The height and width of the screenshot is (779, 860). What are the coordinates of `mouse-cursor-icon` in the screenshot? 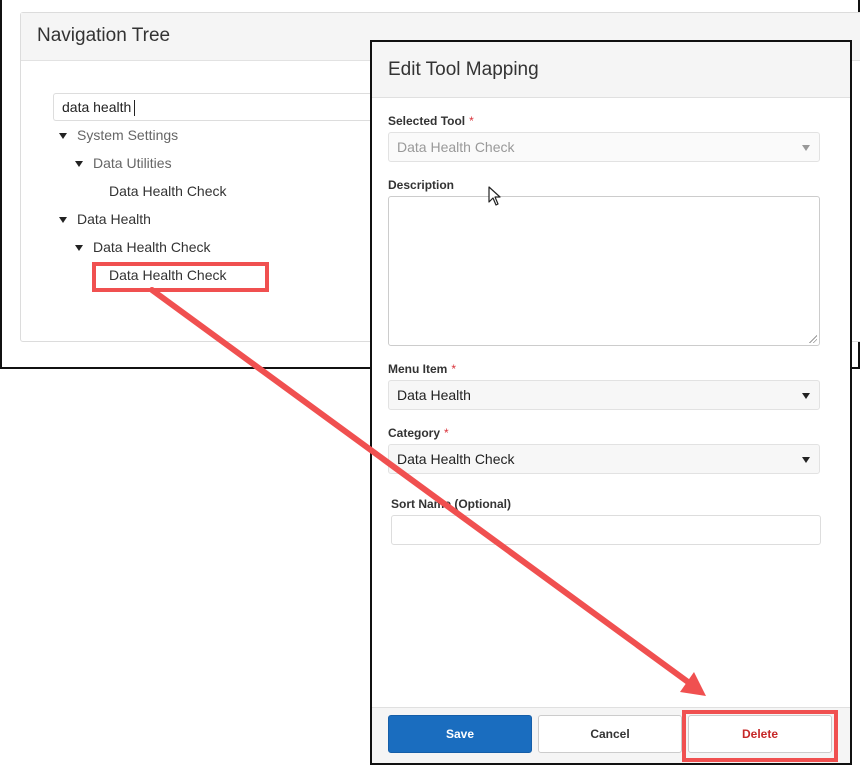 It's located at (494, 196).